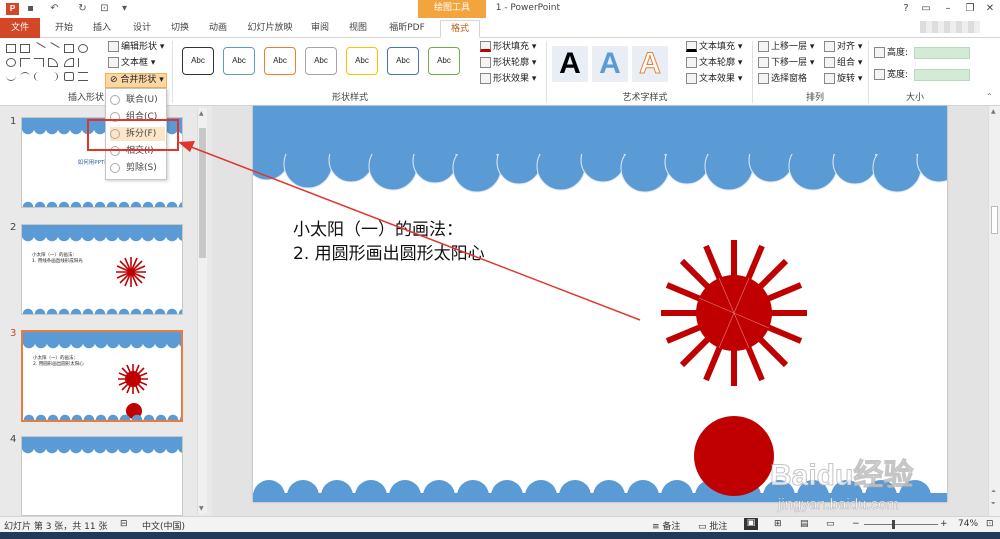 The height and width of the screenshot is (539, 1000). Describe the element at coordinates (321, 61) in the screenshot. I see `shape-style-4: Abc` at that location.